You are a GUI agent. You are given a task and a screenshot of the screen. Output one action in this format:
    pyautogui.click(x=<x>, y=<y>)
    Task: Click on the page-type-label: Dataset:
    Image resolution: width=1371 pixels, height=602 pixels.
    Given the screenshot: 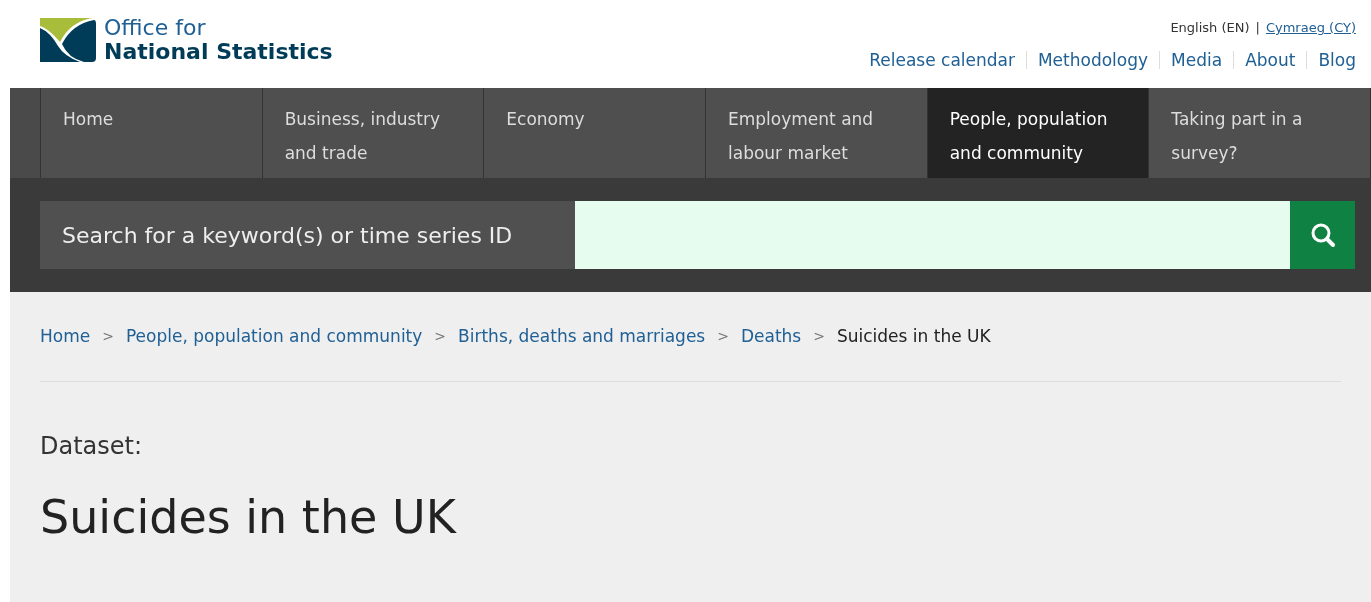 What is the action you would take?
    pyautogui.click(x=92, y=446)
    